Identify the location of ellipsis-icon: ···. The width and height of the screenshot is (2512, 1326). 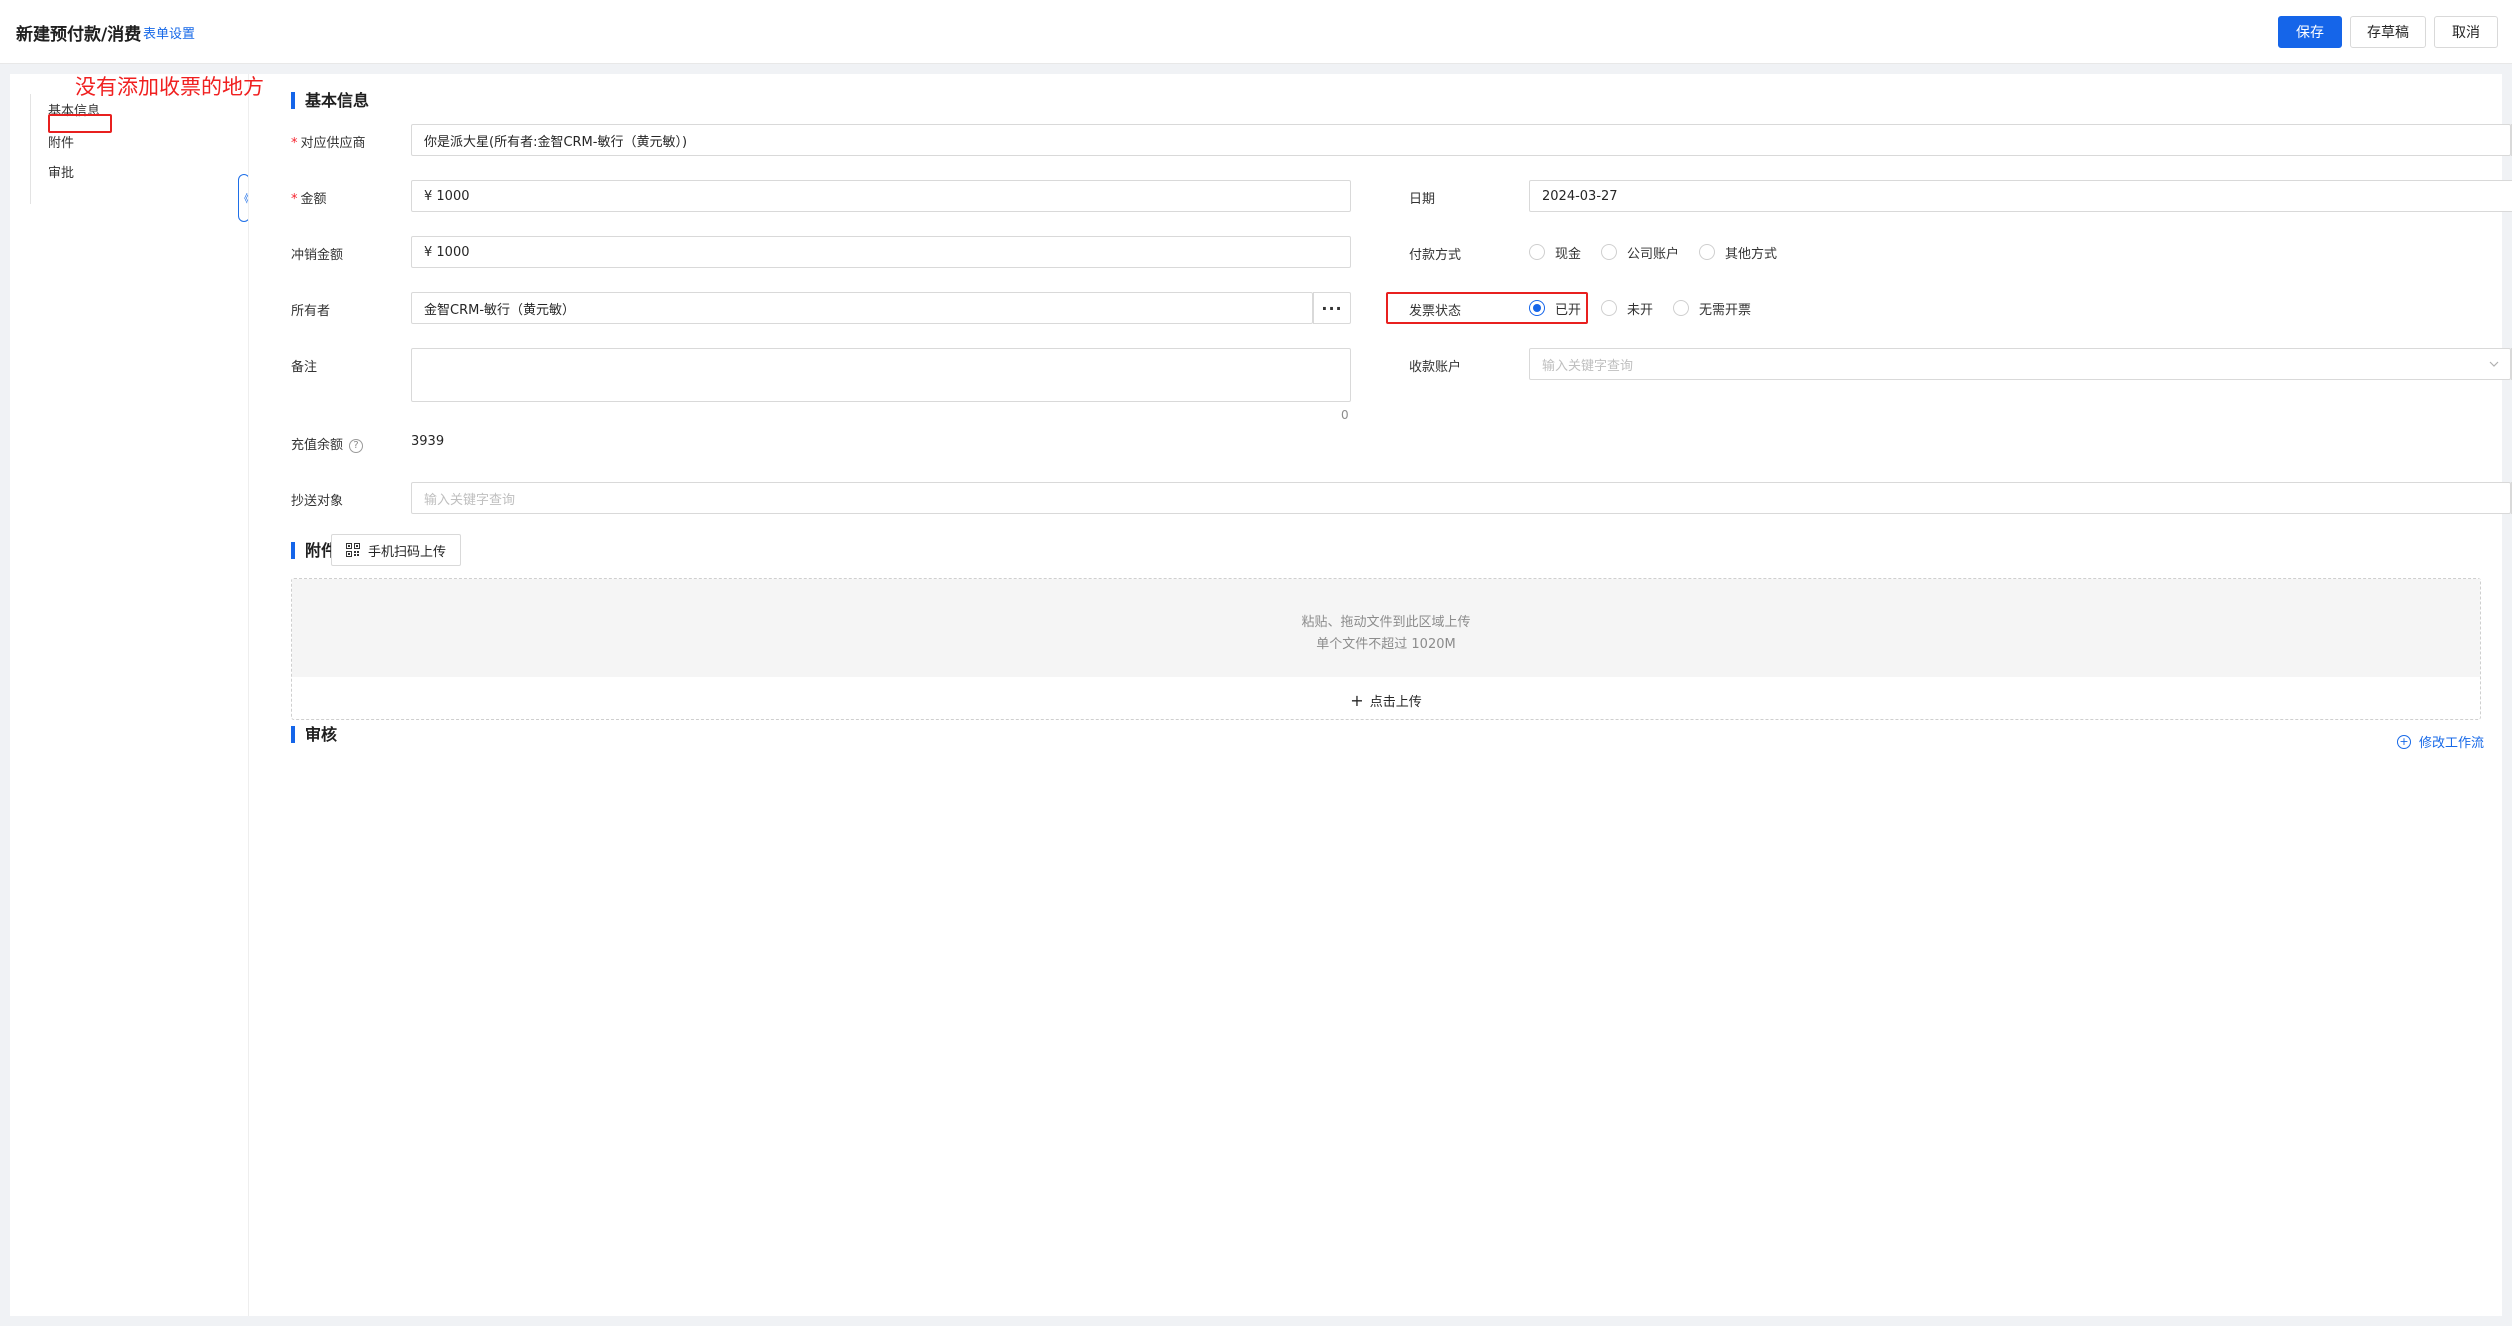
(1332, 308).